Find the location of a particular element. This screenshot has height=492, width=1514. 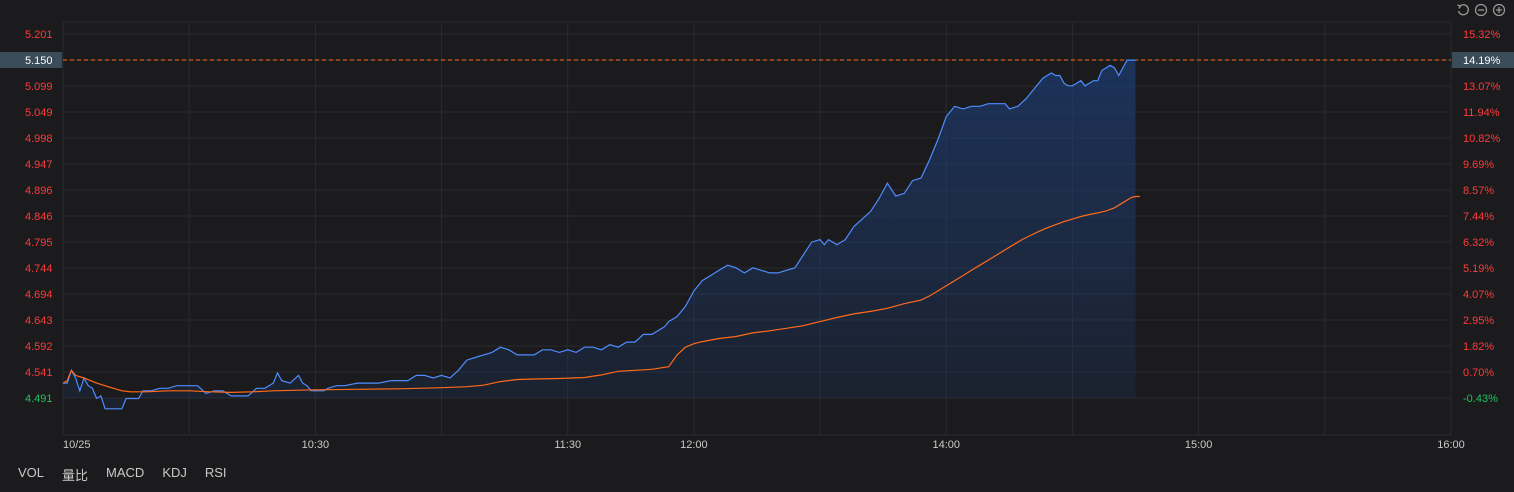

x-tick-label: 10:30 is located at coordinates (316, 445).